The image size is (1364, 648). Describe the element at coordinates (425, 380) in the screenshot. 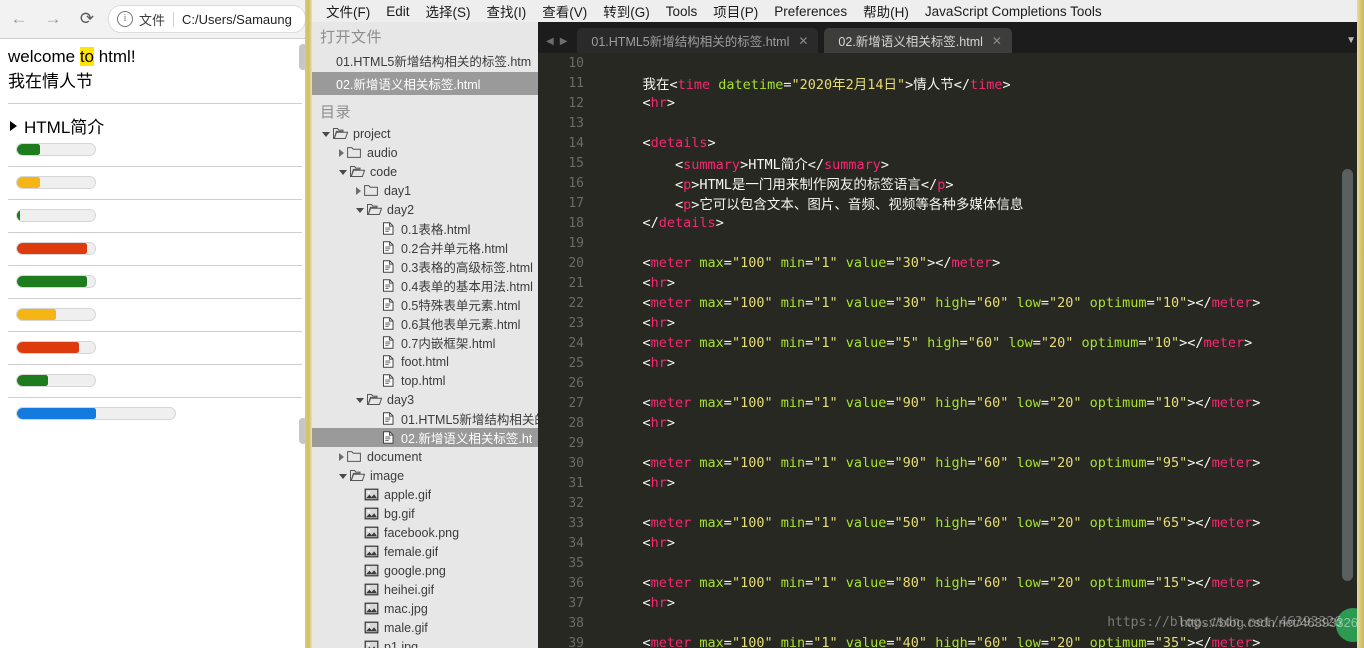

I see `tree-file-row: top.html` at that location.